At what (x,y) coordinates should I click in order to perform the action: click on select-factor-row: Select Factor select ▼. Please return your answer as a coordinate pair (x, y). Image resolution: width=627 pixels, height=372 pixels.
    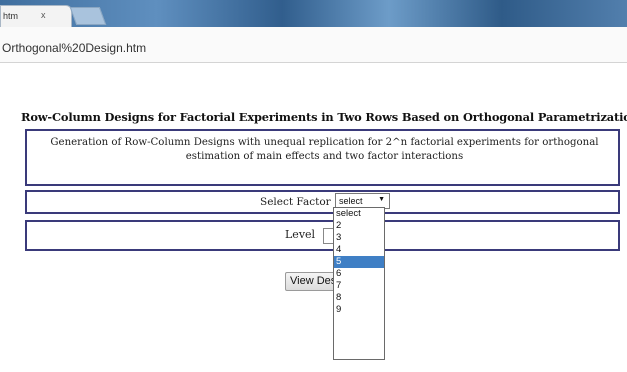
    Looking at the image, I should click on (322, 202).